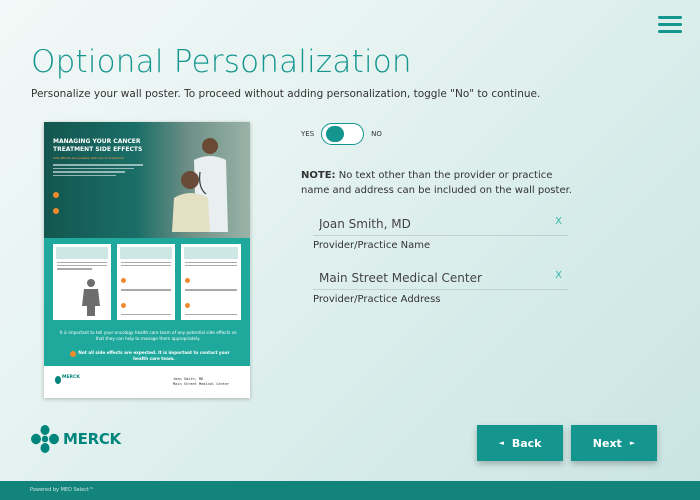  Describe the element at coordinates (632, 443) in the screenshot. I see `next-arrow-icon: ►` at that location.